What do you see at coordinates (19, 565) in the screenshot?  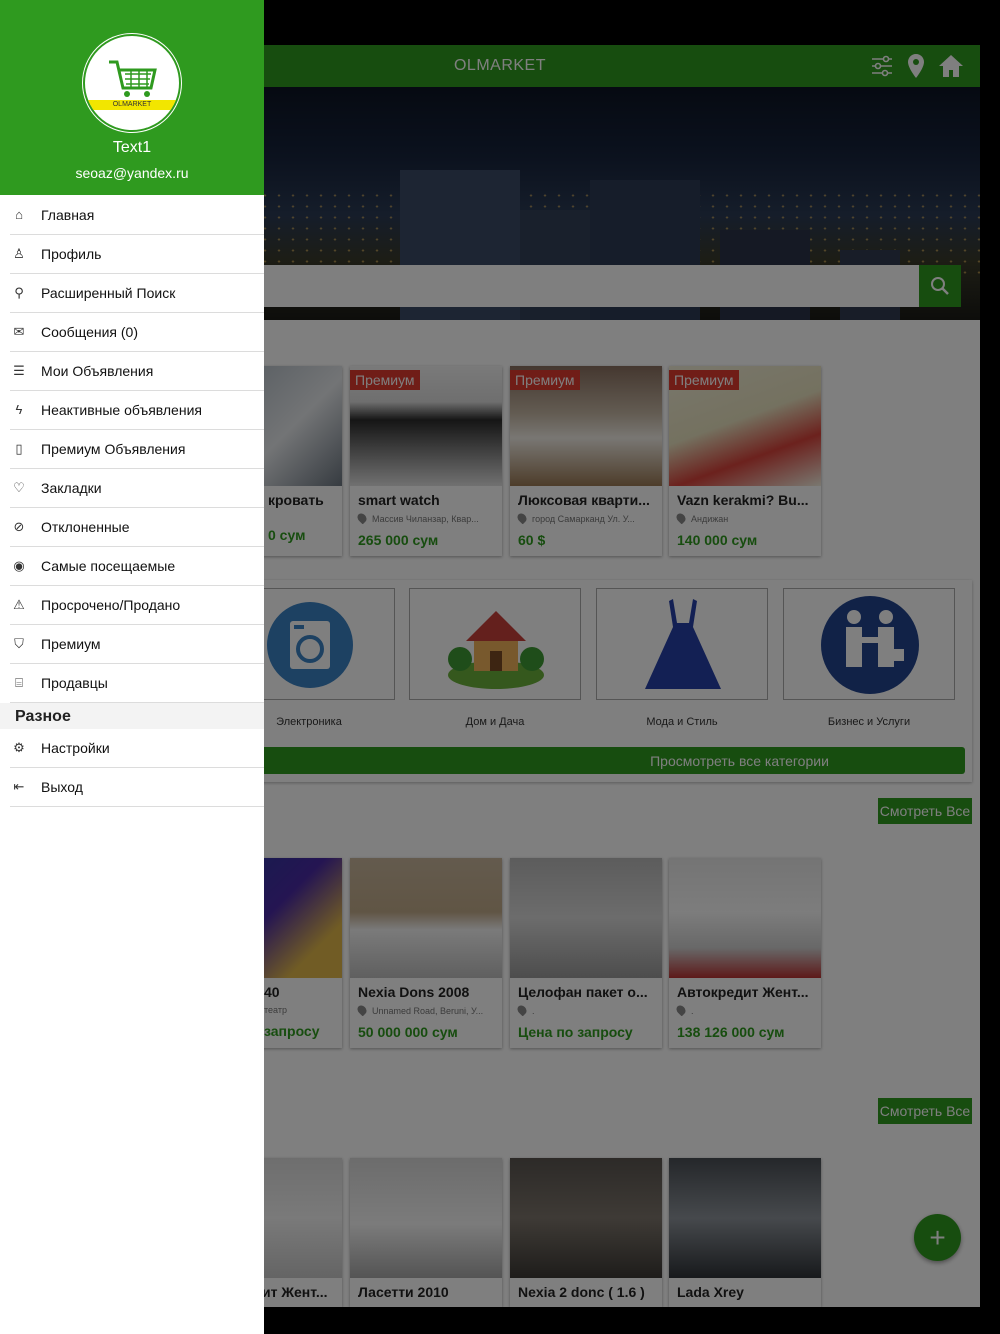 I see `eye-icon: ◉` at bounding box center [19, 565].